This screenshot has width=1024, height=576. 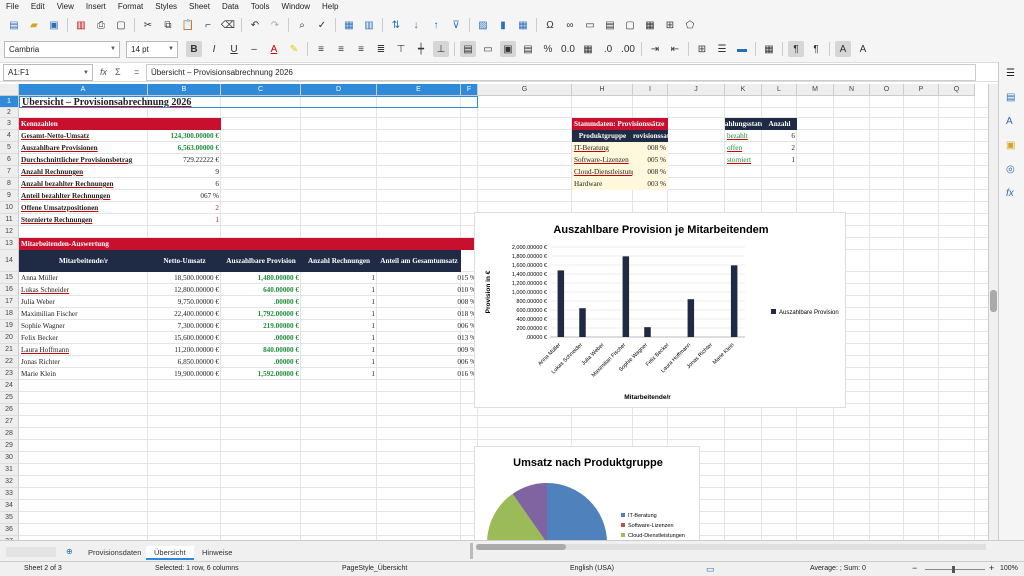 What do you see at coordinates (230, 7) in the screenshot?
I see `menu-data: Data` at bounding box center [230, 7].